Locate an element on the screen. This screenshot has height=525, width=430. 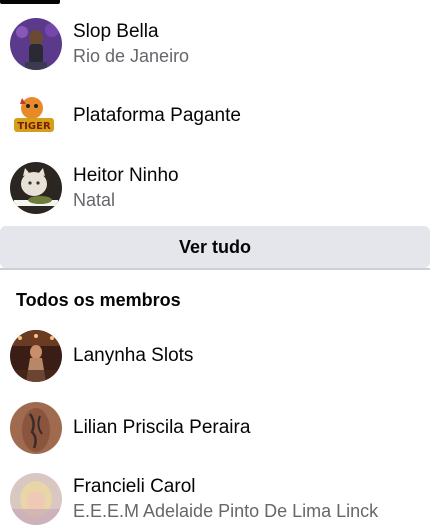
cropped-heading-fragment is located at coordinates (30, 2).